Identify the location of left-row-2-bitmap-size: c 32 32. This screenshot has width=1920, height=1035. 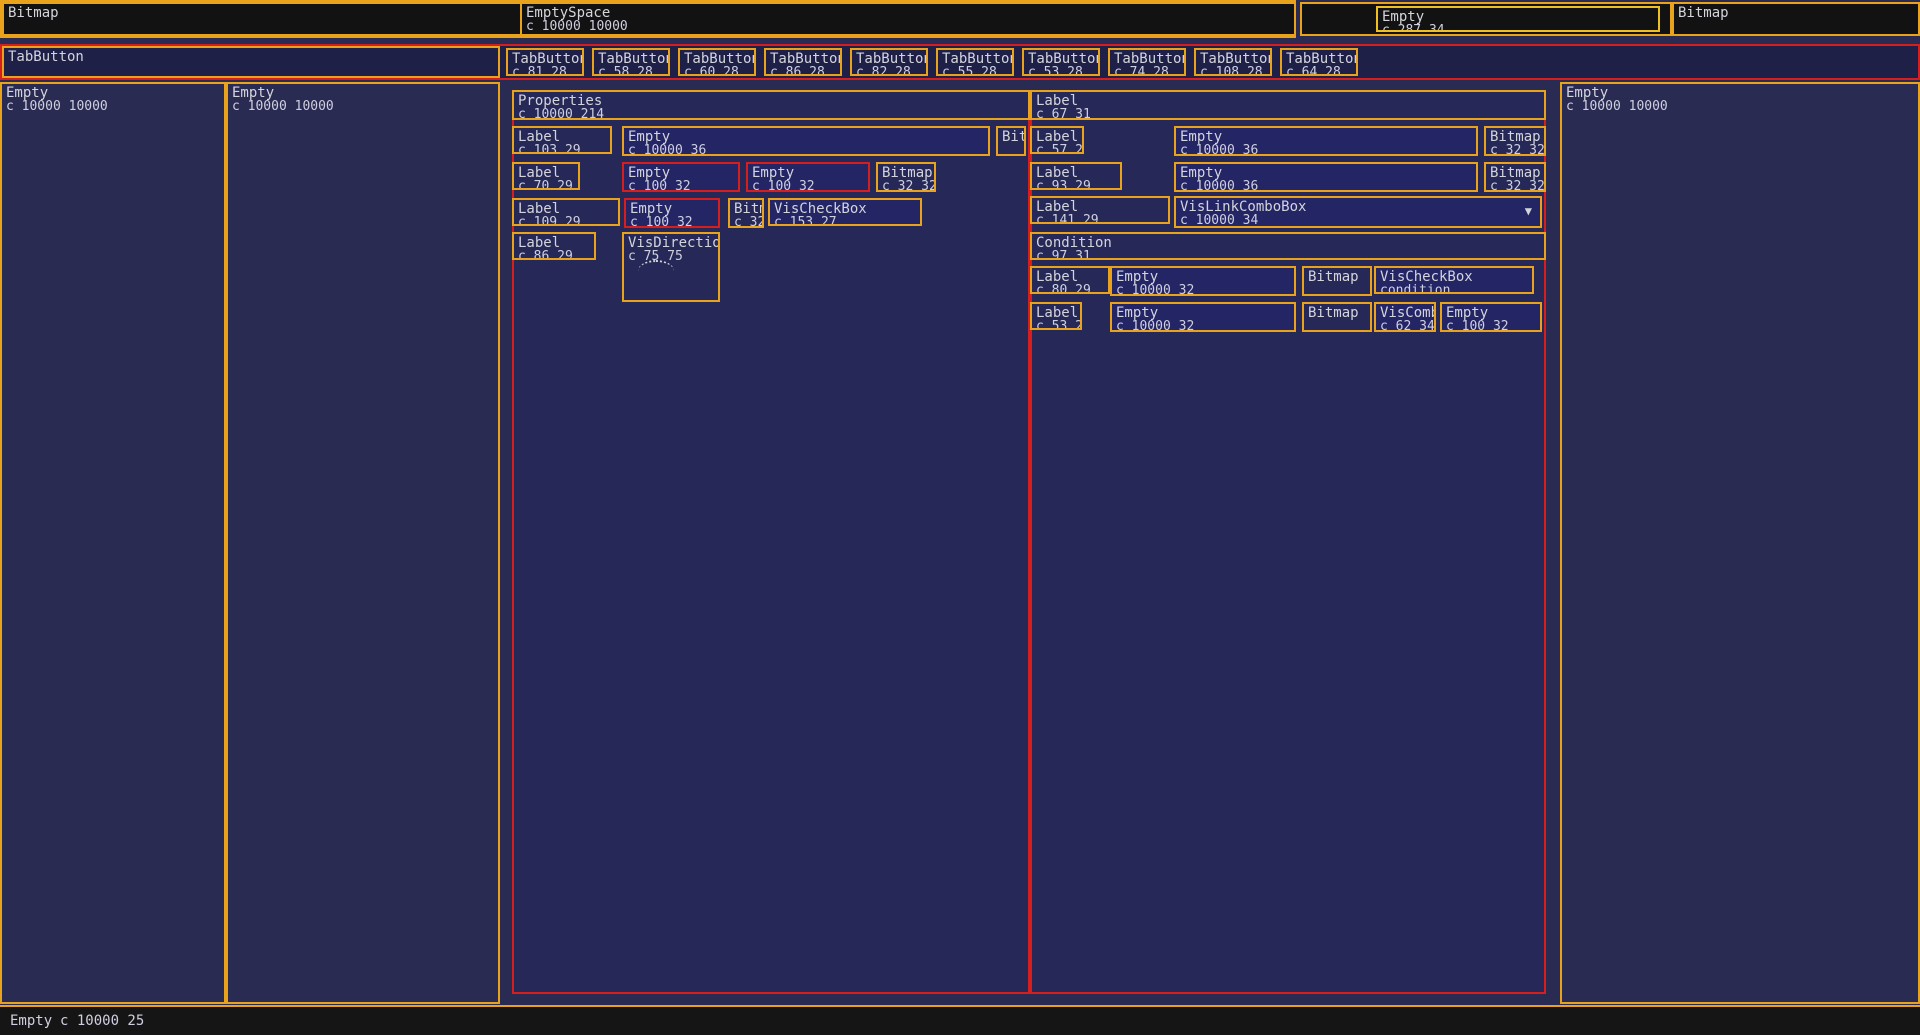
(909, 185).